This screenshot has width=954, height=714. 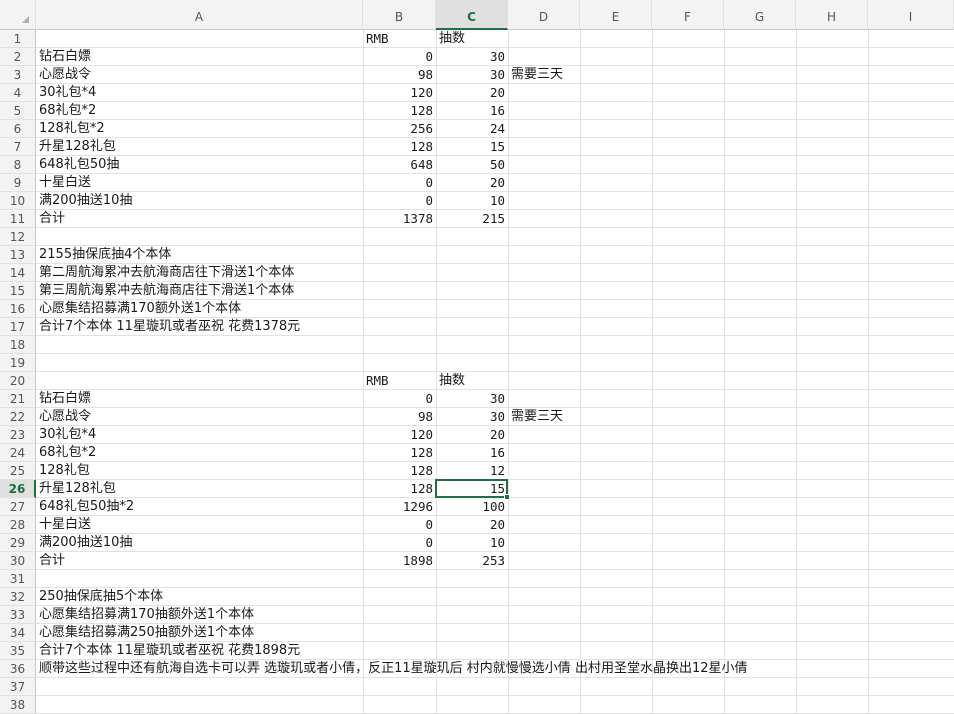 I want to click on cell-a28: 十星白送, so click(x=63, y=525).